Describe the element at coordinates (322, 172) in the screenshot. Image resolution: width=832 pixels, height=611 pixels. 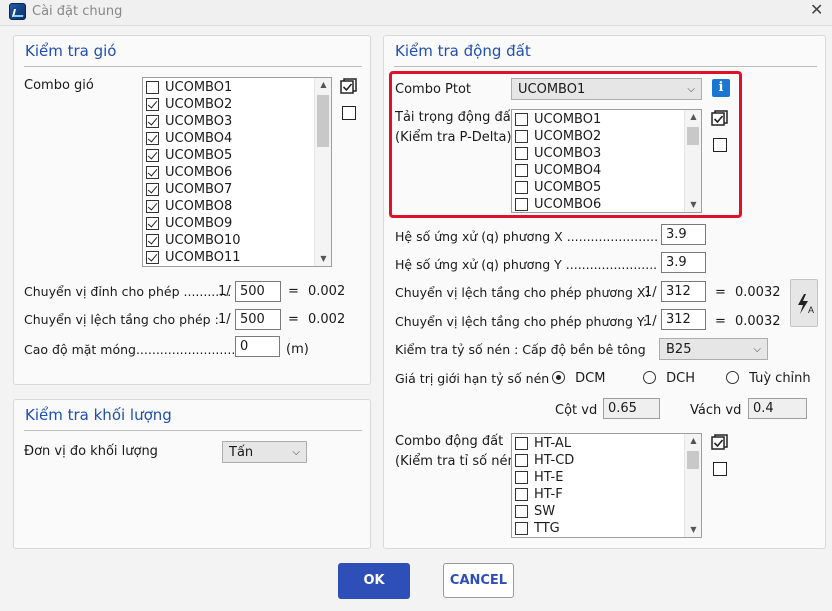
I see `wind-list-scrollbar: ▲ ▼` at that location.